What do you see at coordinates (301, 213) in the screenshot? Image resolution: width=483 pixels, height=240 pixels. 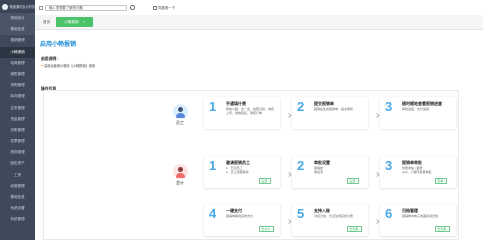 I see `step-number: 5` at bounding box center [301, 213].